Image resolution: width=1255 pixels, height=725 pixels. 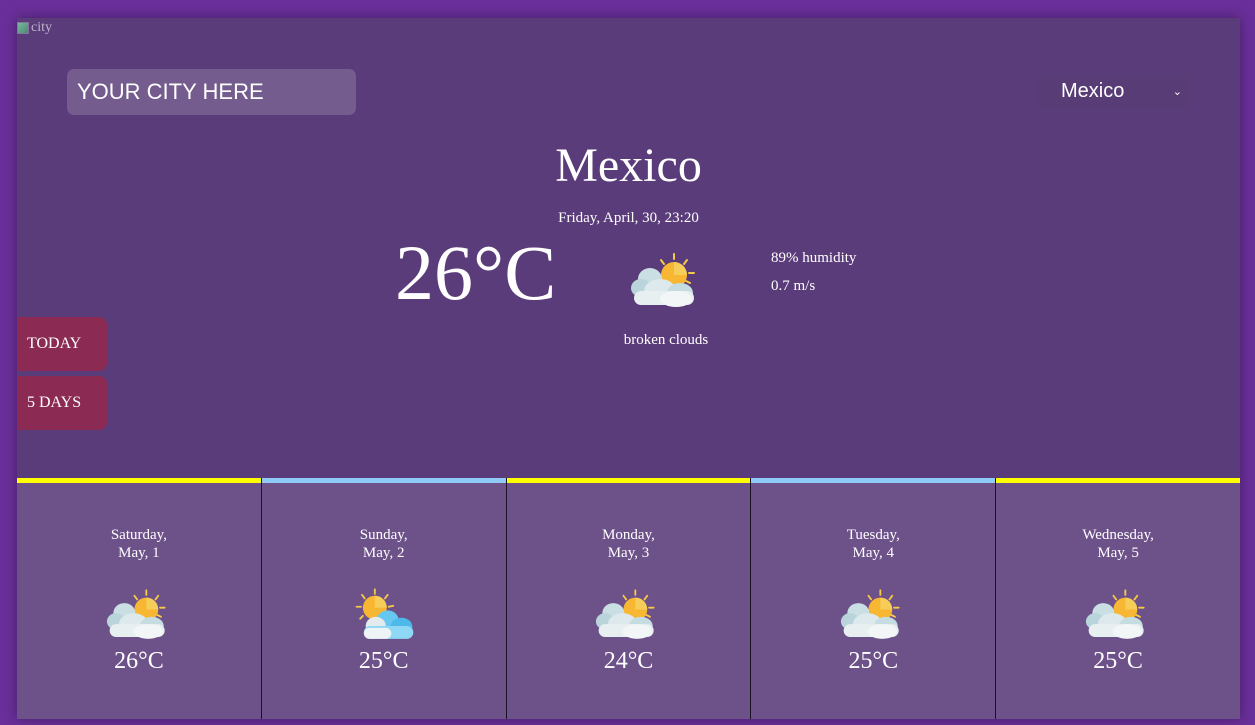 I want to click on country-select: Mexico ⌄, so click(x=1113, y=91).